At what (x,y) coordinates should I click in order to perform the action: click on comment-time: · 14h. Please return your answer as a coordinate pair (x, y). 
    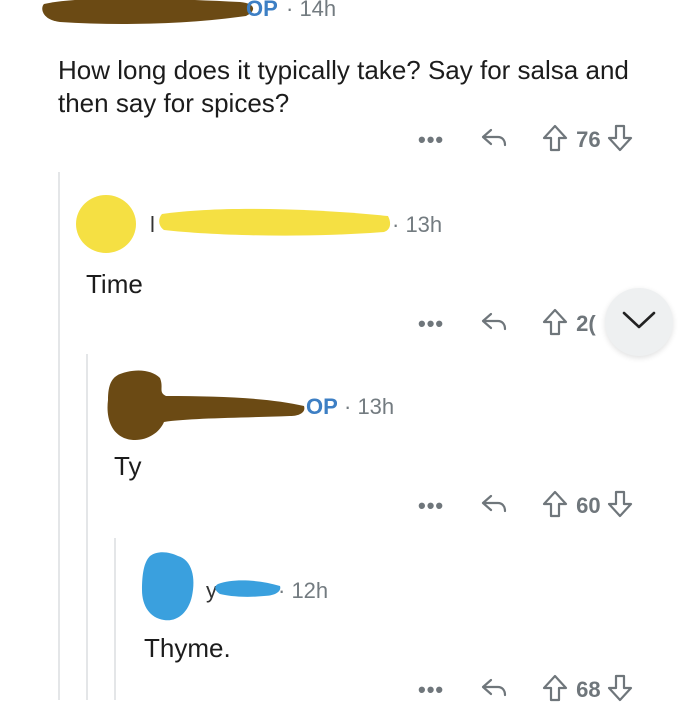
    Looking at the image, I should click on (311, 10).